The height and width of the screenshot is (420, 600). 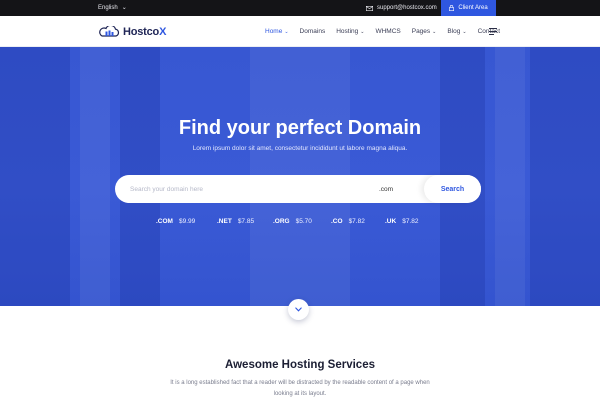 I want to click on nav-item-blog: Blog ⌄, so click(x=456, y=31).